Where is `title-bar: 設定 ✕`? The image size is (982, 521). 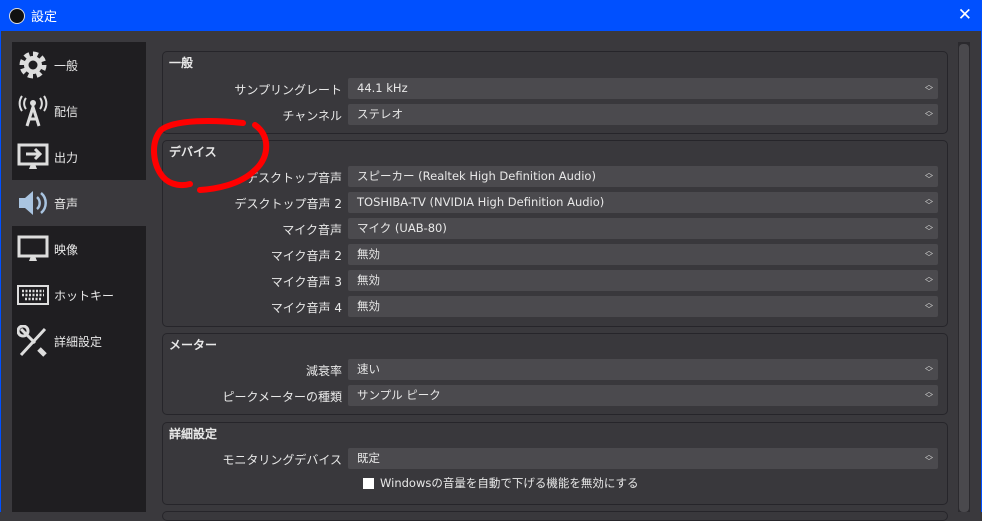
title-bar: 設定 ✕ is located at coordinates (491, 15).